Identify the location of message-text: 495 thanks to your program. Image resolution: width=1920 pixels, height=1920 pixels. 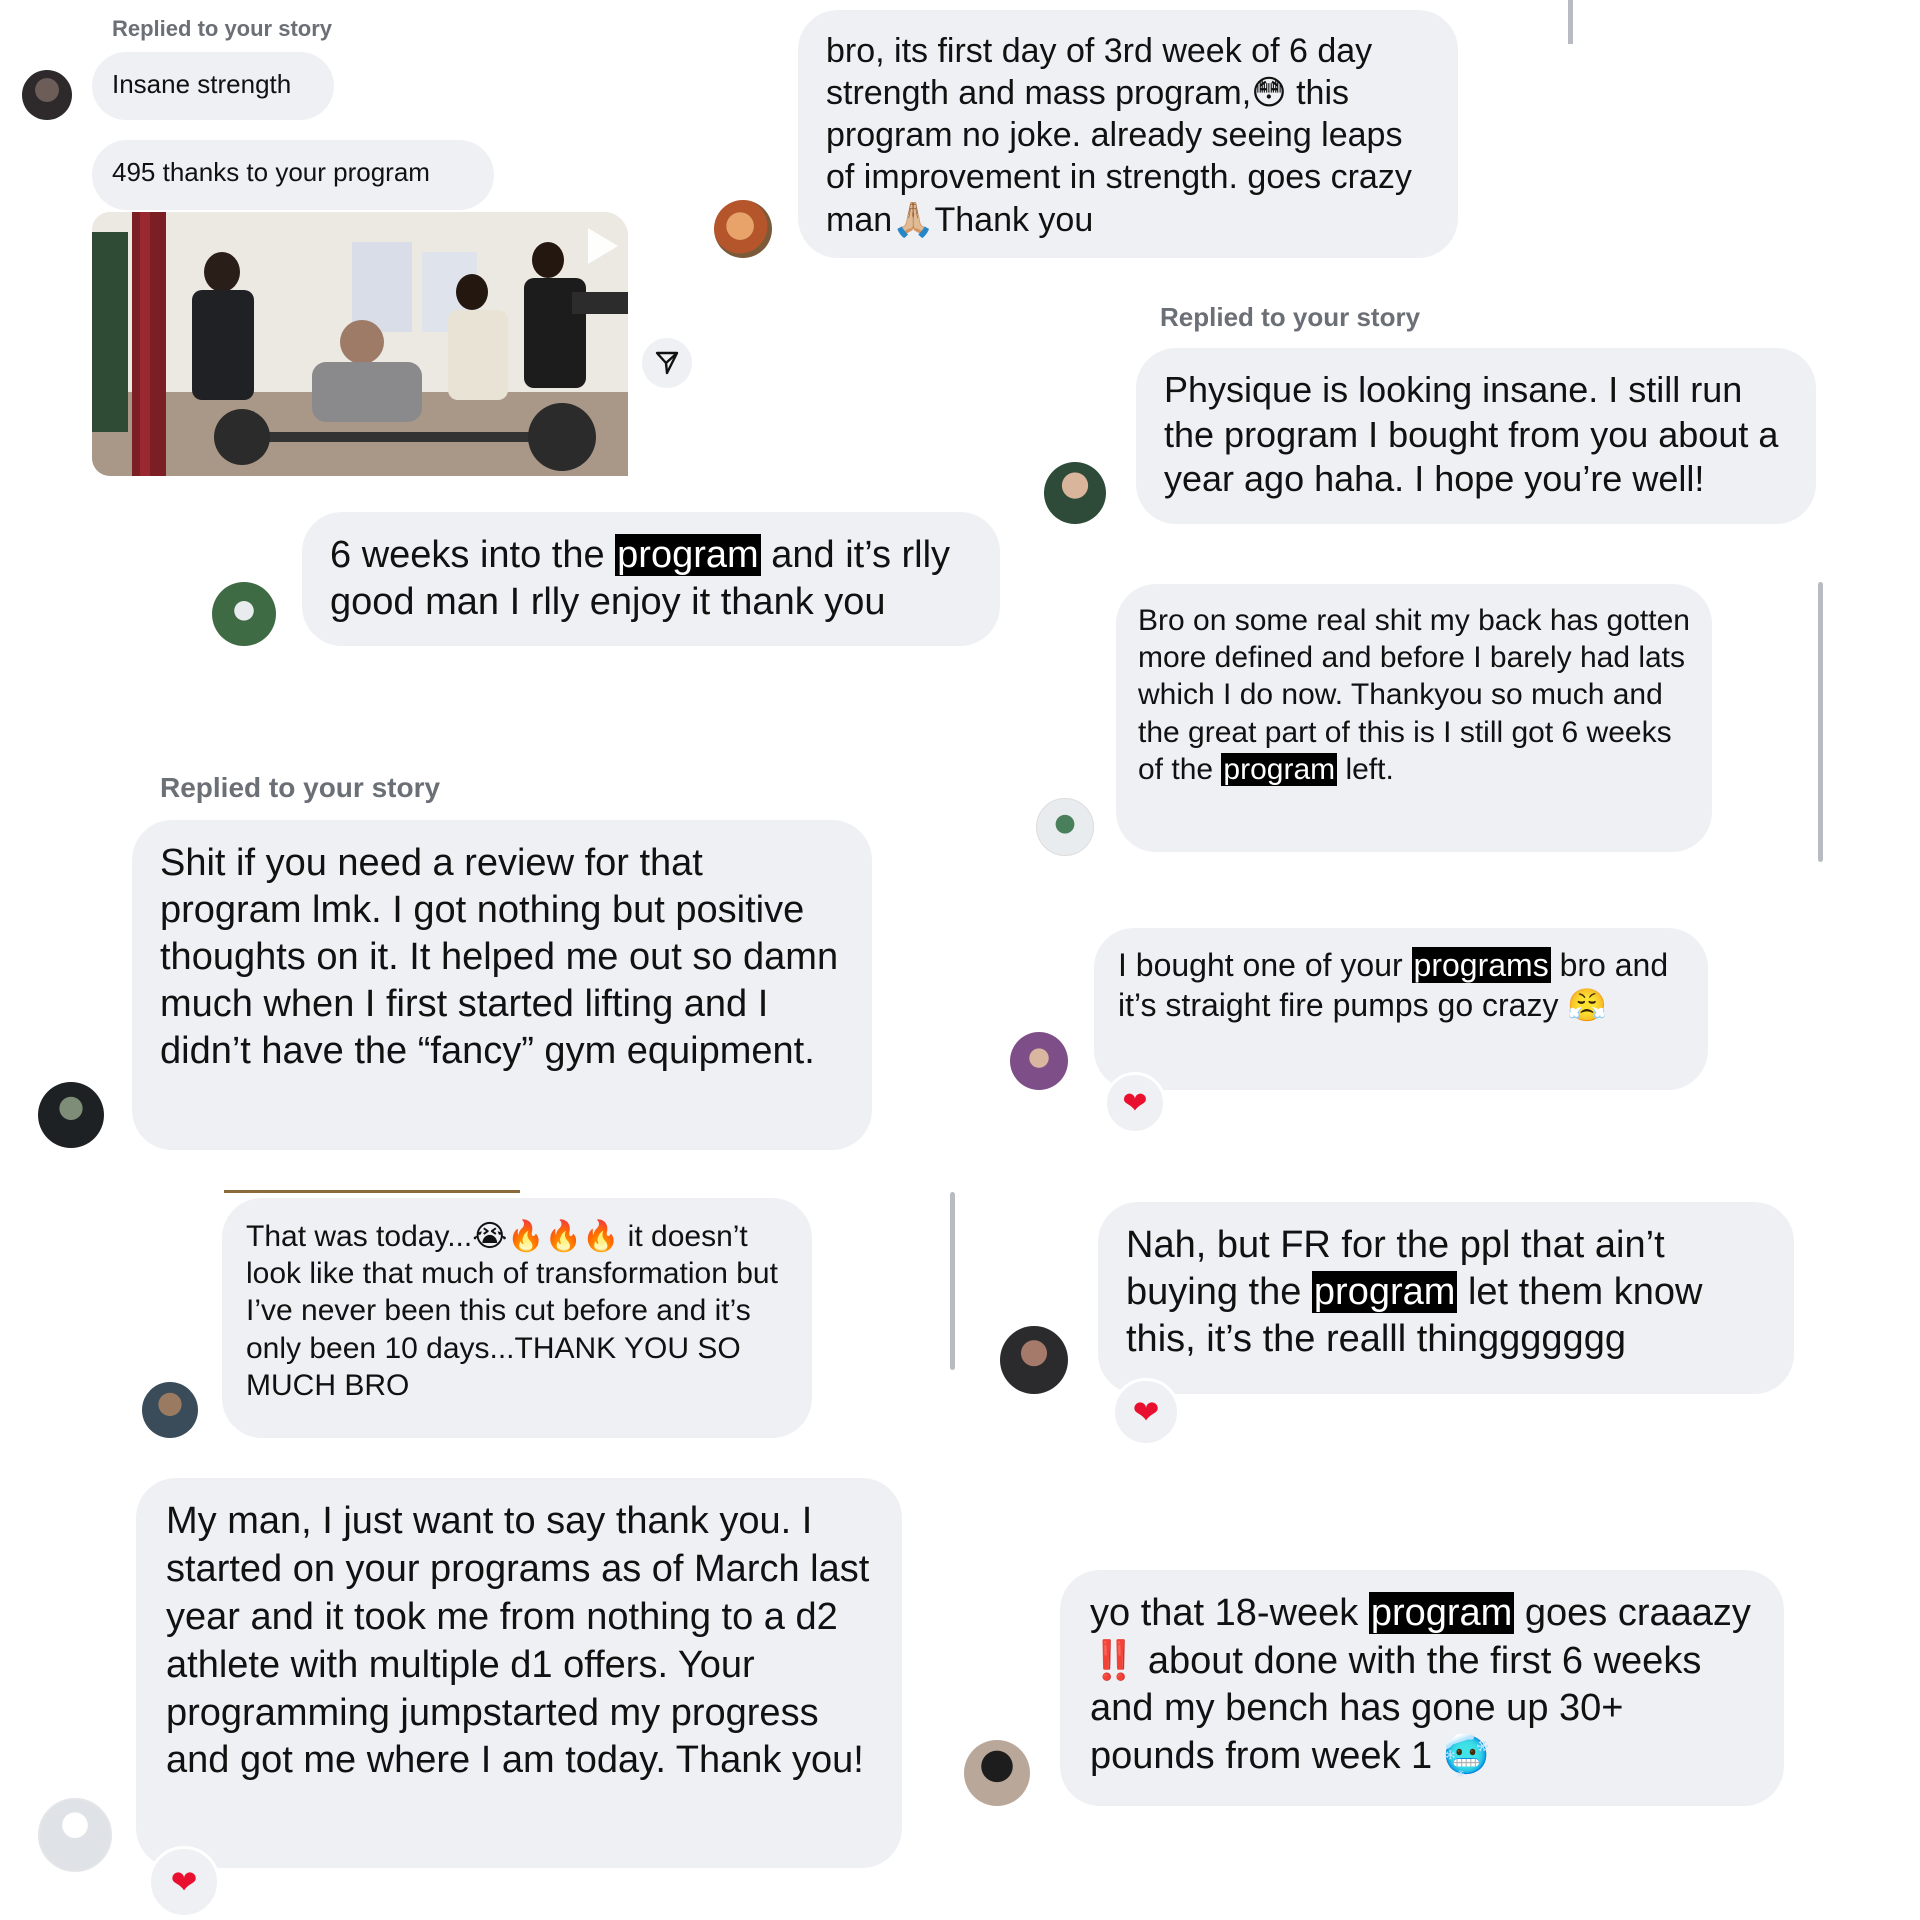
(271, 172).